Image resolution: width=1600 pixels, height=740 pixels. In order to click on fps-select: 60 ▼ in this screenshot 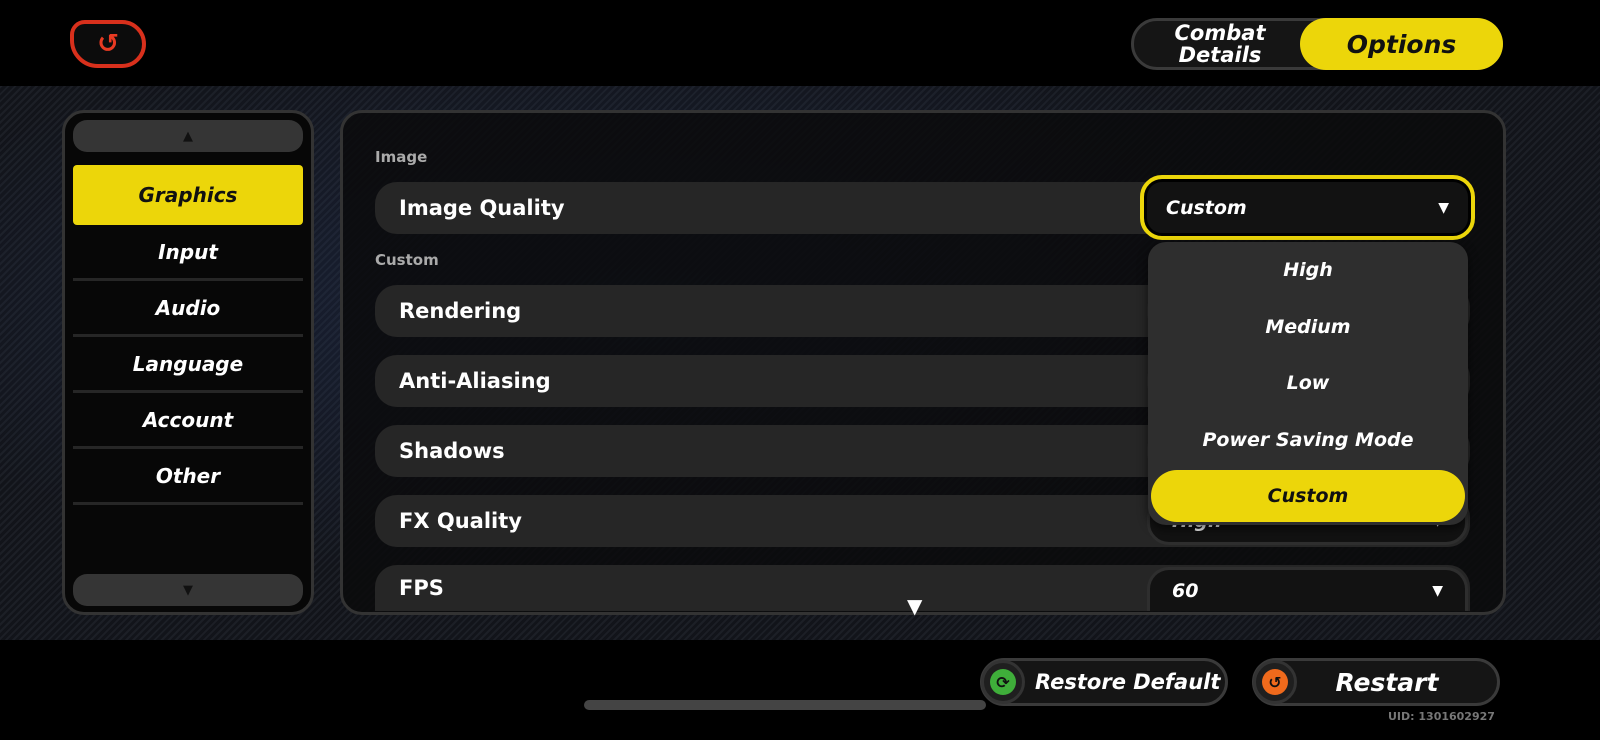, I will do `click(1307, 589)`.